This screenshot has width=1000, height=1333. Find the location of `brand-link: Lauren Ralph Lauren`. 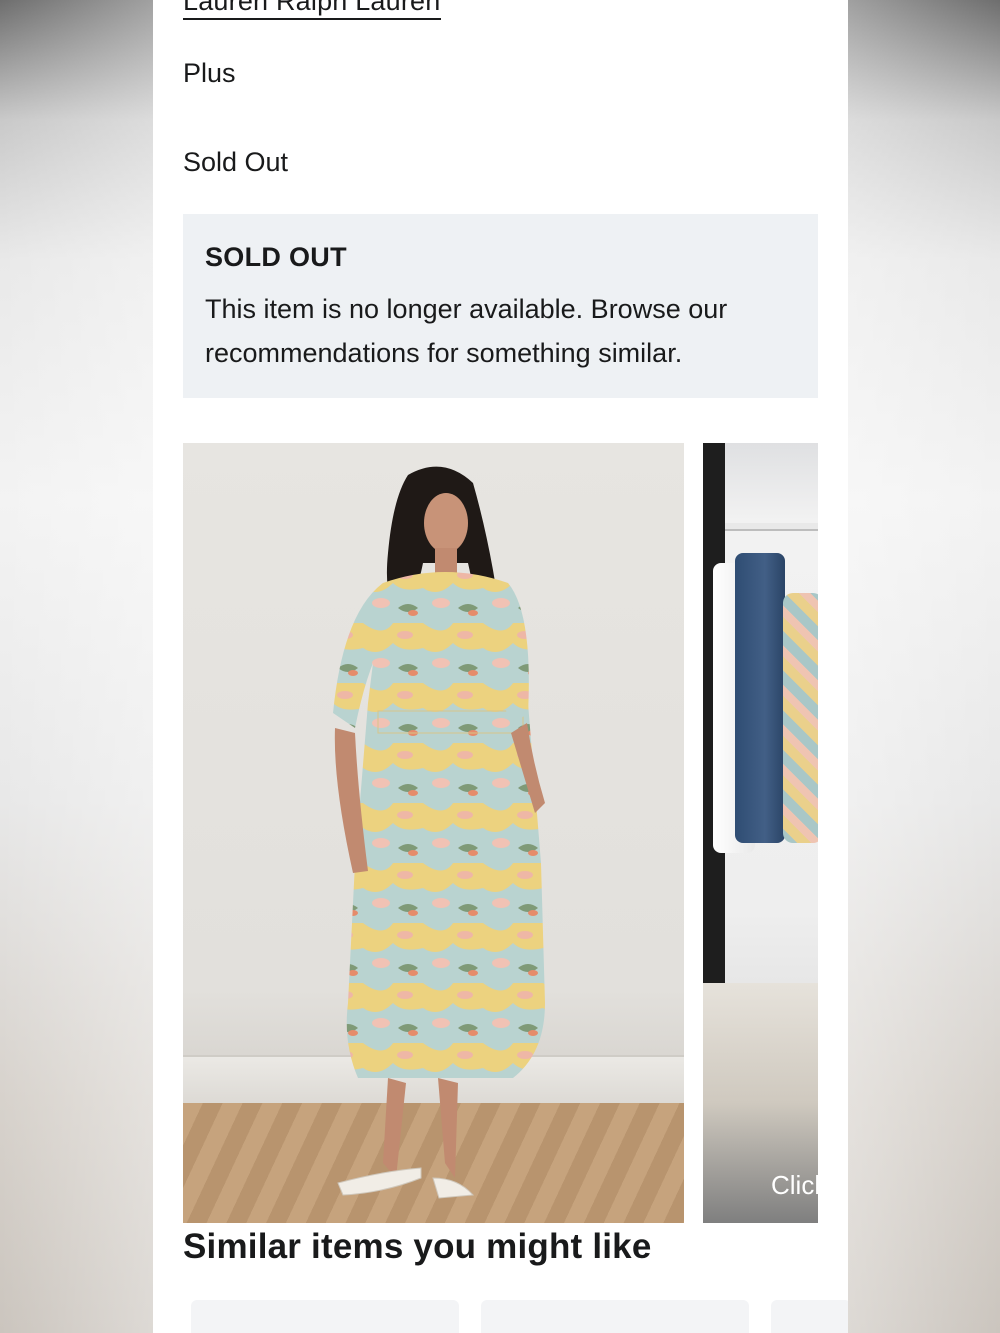

brand-link: Lauren Ralph Lauren is located at coordinates (312, 10).